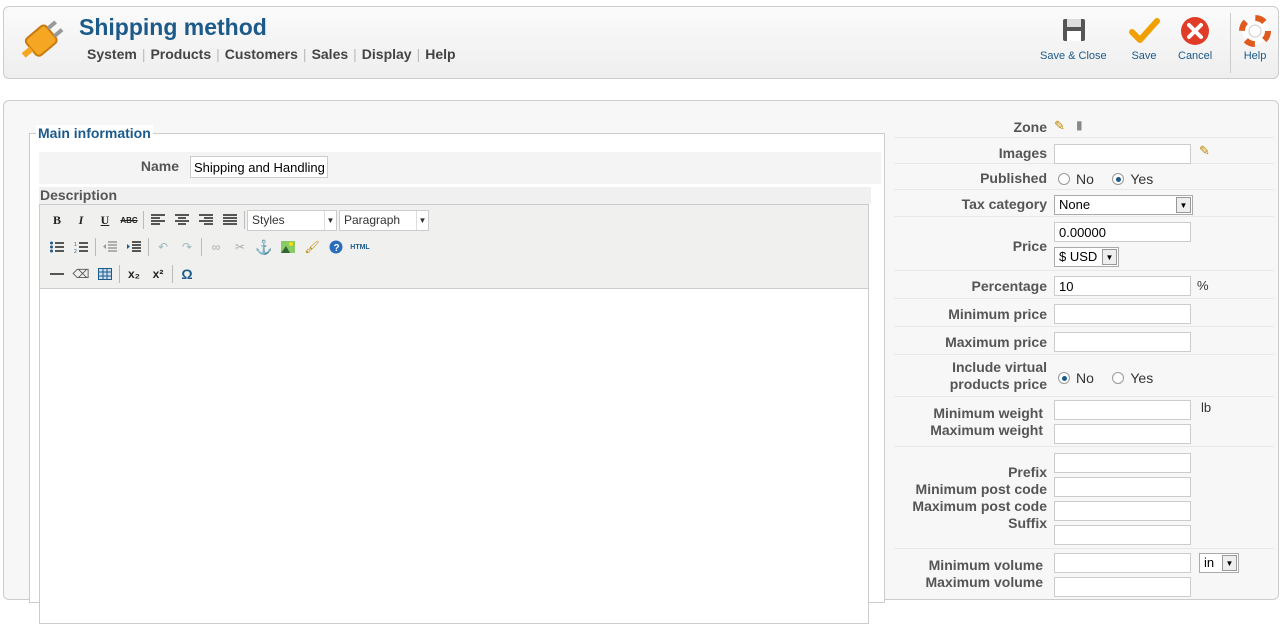 The width and height of the screenshot is (1280, 624). What do you see at coordinates (1122, 314) in the screenshot?
I see `minimum-price-input` at bounding box center [1122, 314].